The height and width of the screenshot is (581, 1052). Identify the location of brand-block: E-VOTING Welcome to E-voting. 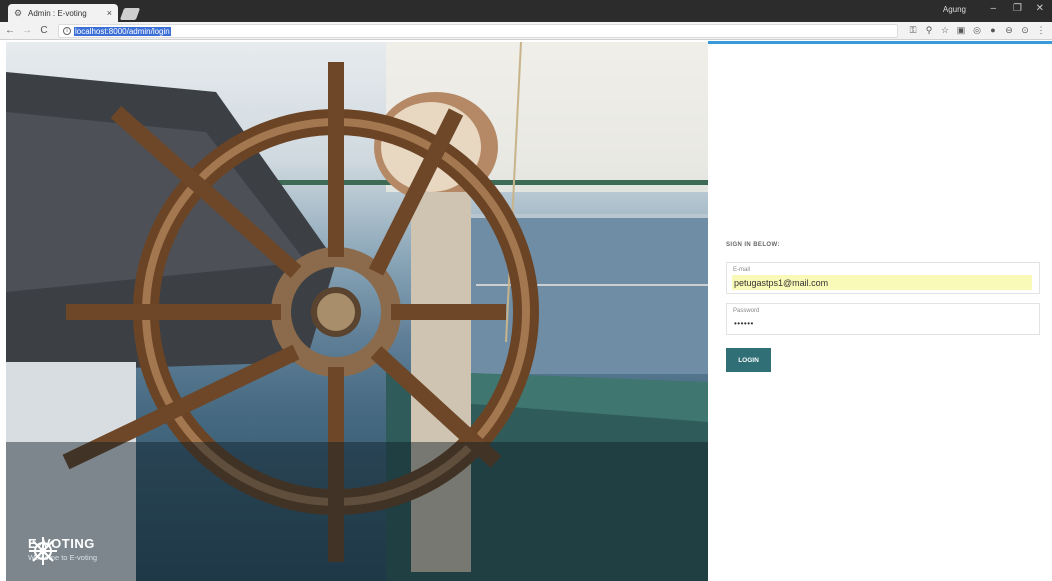
(62, 550).